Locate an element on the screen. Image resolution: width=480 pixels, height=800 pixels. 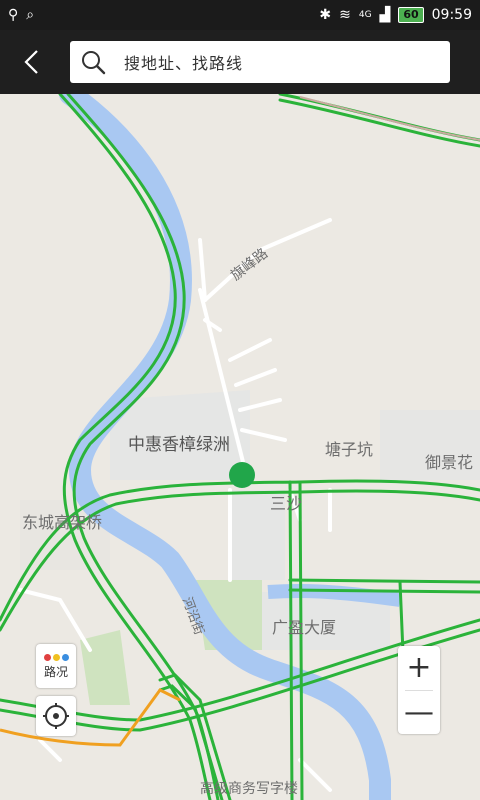
traffic-label: 路况 is located at coordinates (55, 672).